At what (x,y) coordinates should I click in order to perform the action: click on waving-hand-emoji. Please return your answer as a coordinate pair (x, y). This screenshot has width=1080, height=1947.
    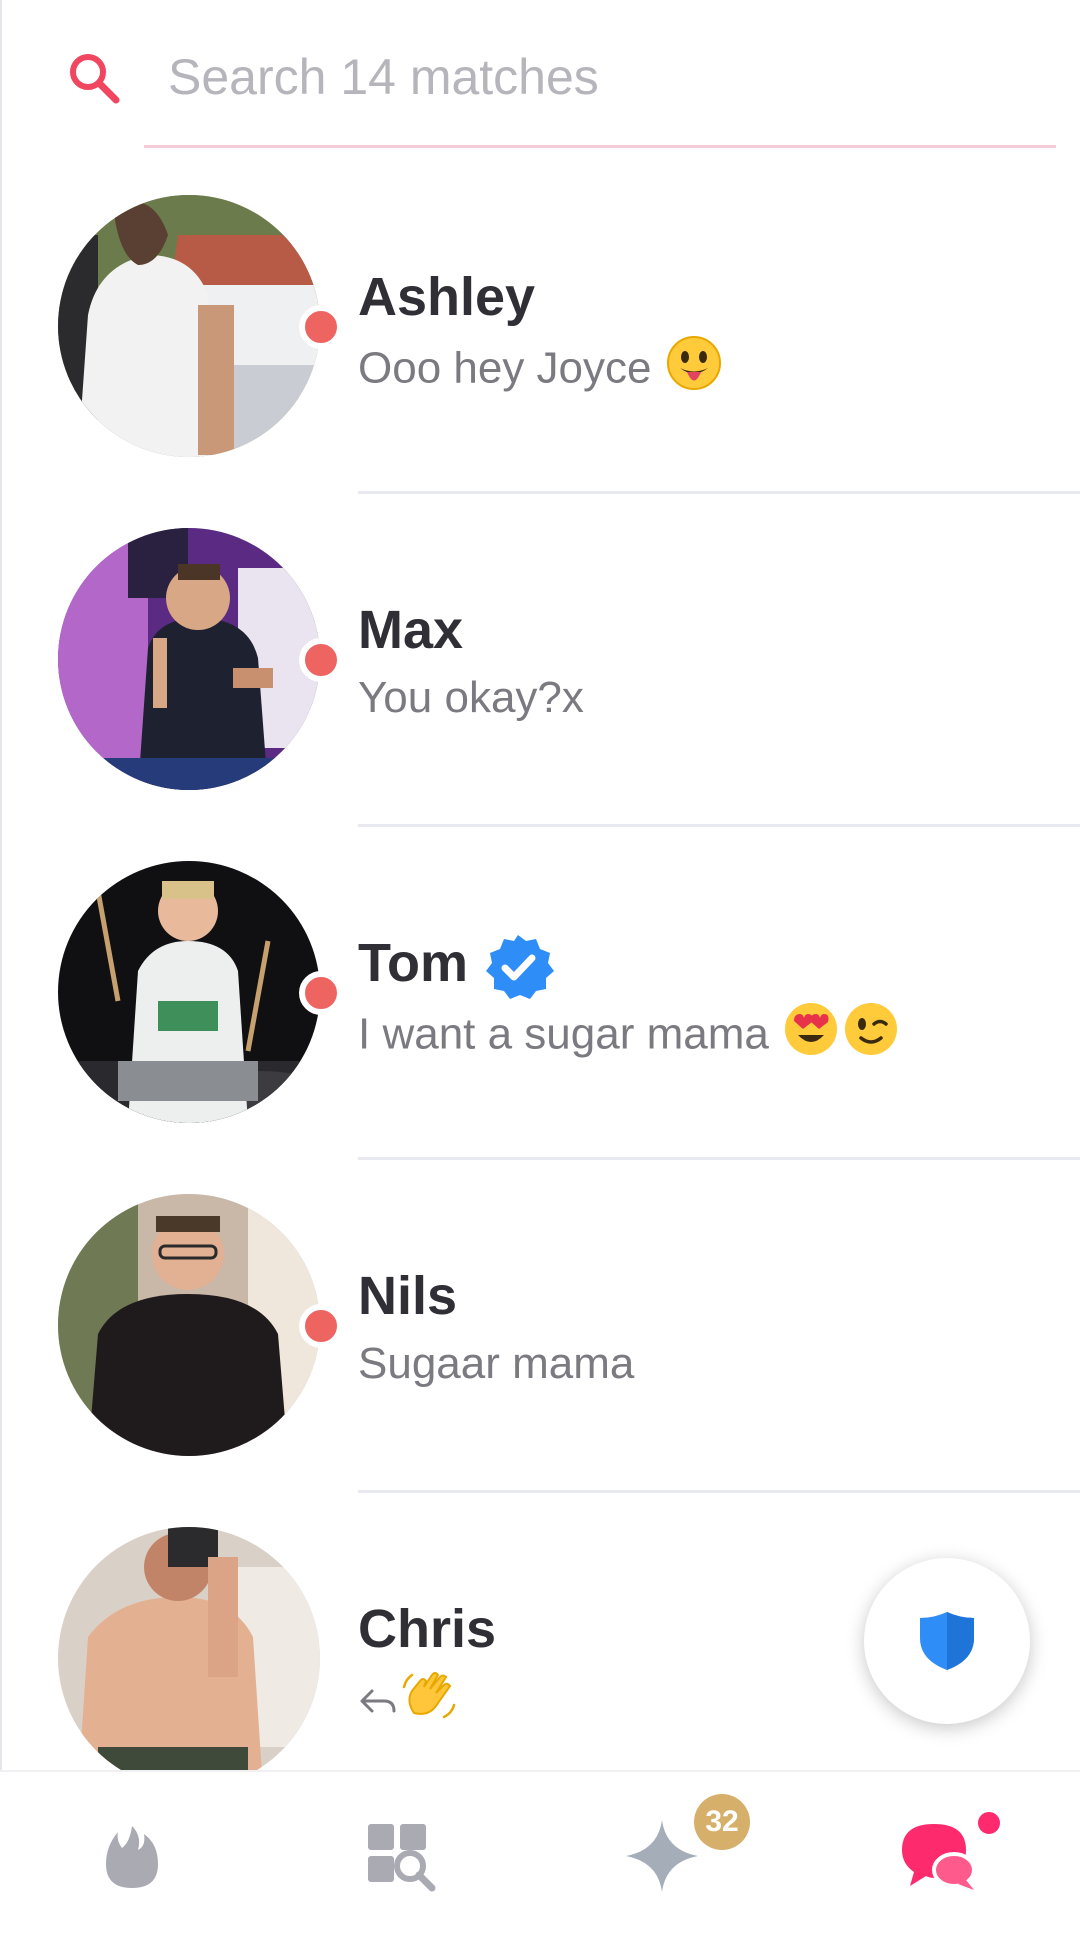
    Looking at the image, I should click on (428, 1703).